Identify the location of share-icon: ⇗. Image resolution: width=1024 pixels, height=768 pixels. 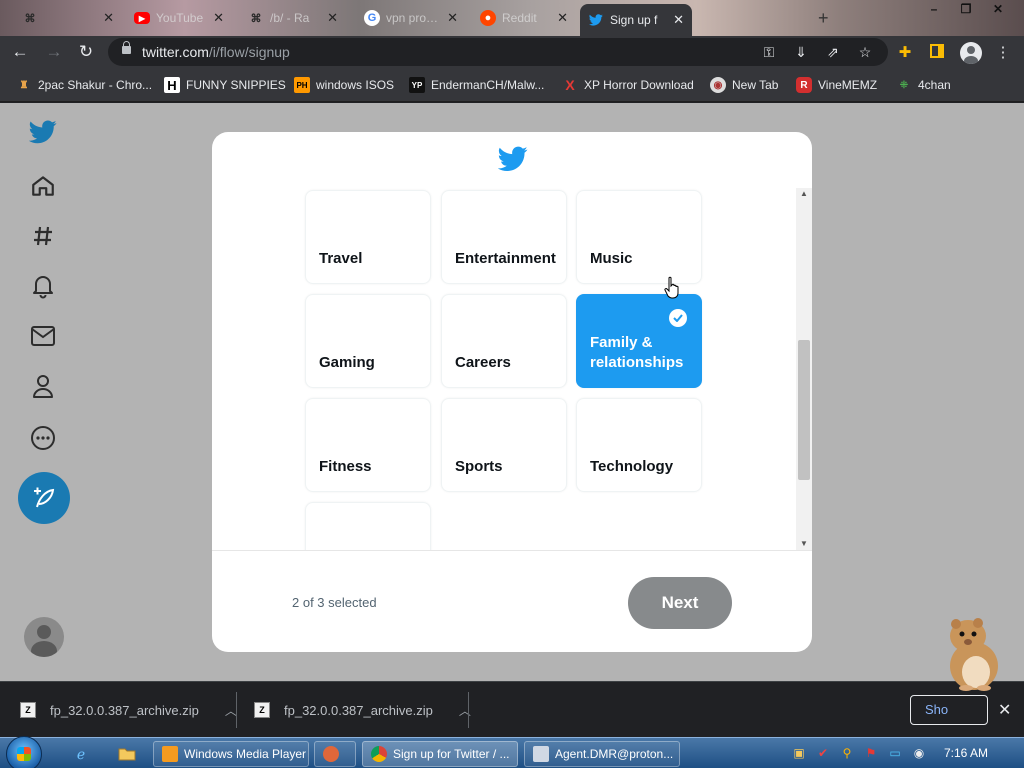
(833, 52).